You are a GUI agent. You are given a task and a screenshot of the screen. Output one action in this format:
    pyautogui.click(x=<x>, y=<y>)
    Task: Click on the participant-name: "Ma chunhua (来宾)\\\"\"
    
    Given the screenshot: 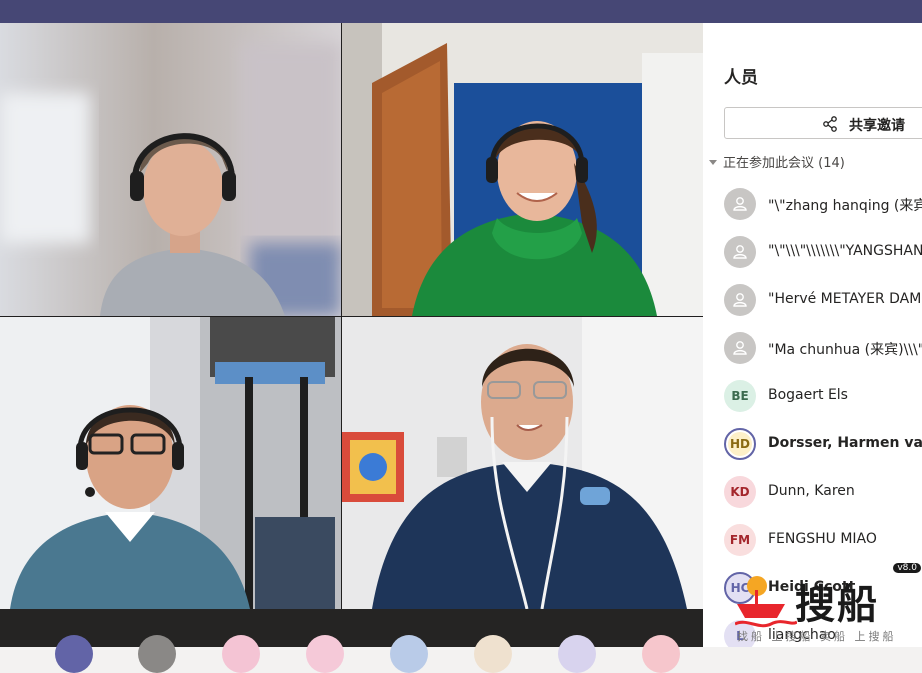 What is the action you would take?
    pyautogui.click(x=845, y=350)
    